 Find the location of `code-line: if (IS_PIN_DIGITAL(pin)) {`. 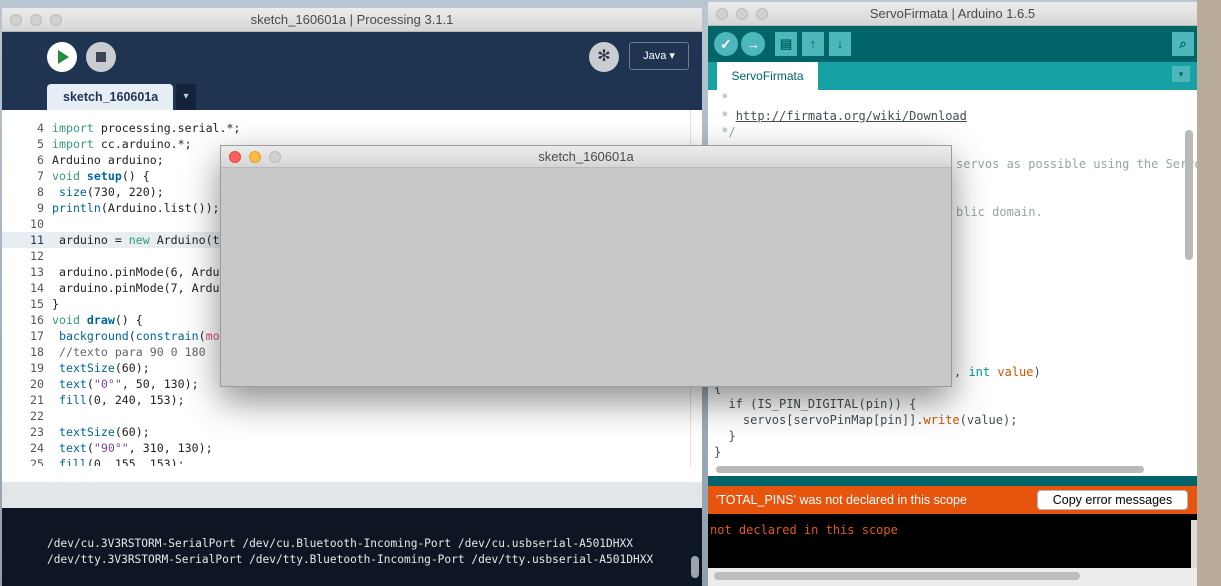

code-line: if (IS_PIN_DIGITAL(pin)) { is located at coordinates (815, 404).